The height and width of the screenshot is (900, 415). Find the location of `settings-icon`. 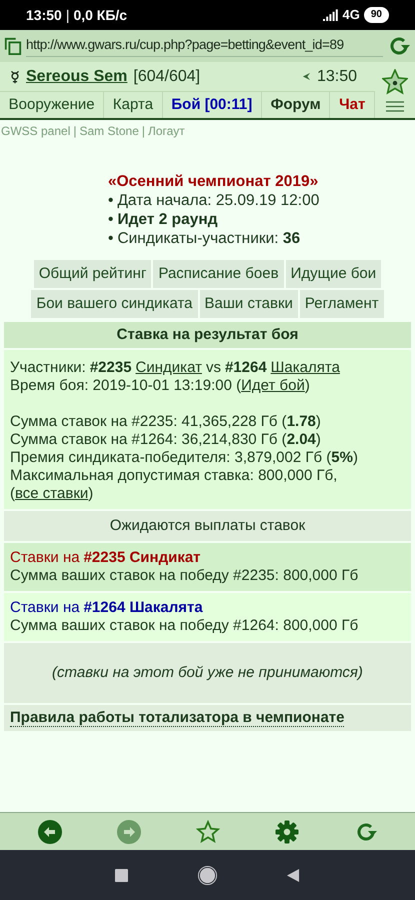

settings-icon is located at coordinates (286, 832).